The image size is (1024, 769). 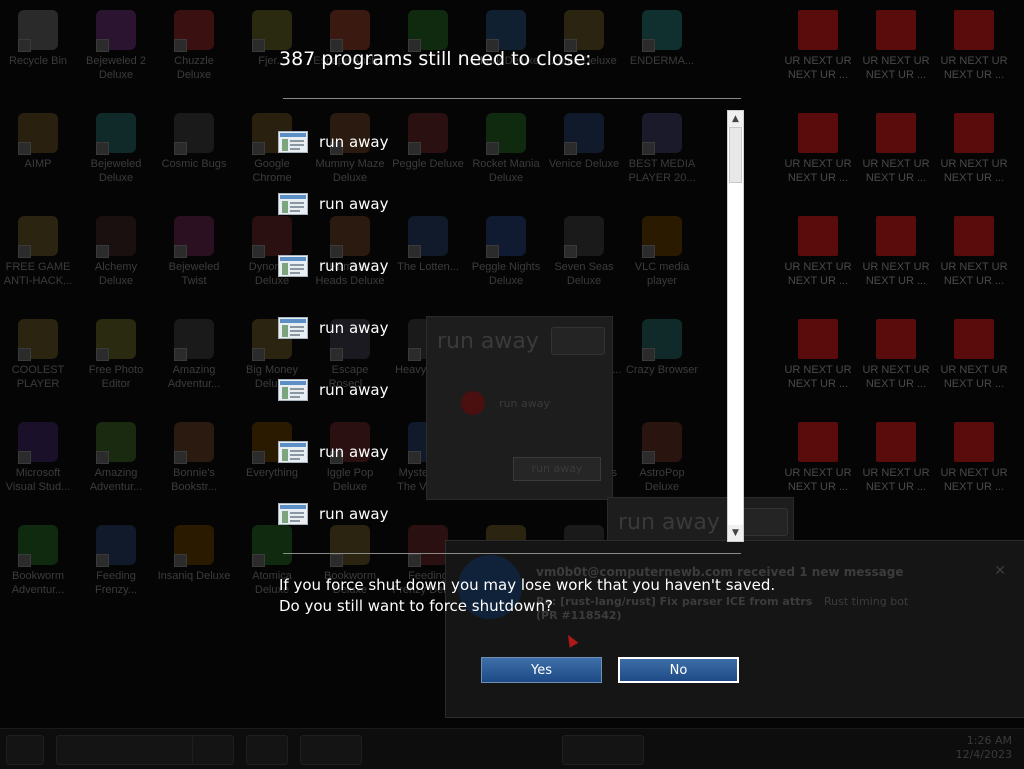 I want to click on desktop-icon-label: AIMP, so click(x=38, y=164).